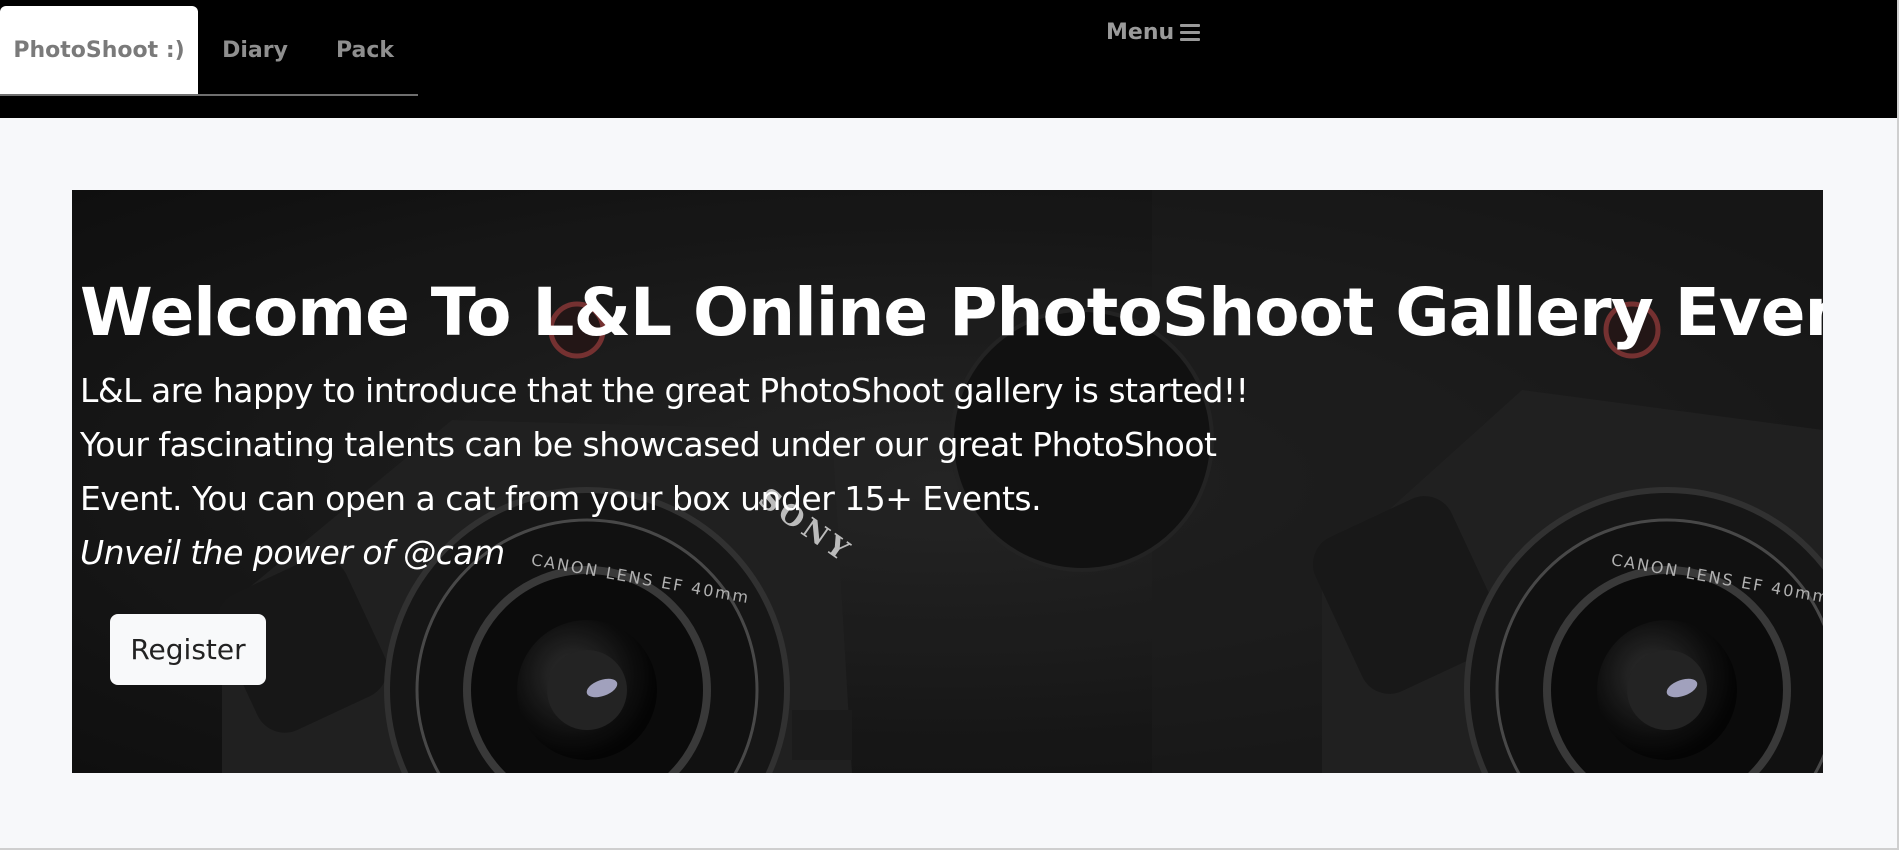  Describe the element at coordinates (948, 59) in the screenshot. I see `top-navbar: PhotoShoot :) Diary Pack Menu` at that location.